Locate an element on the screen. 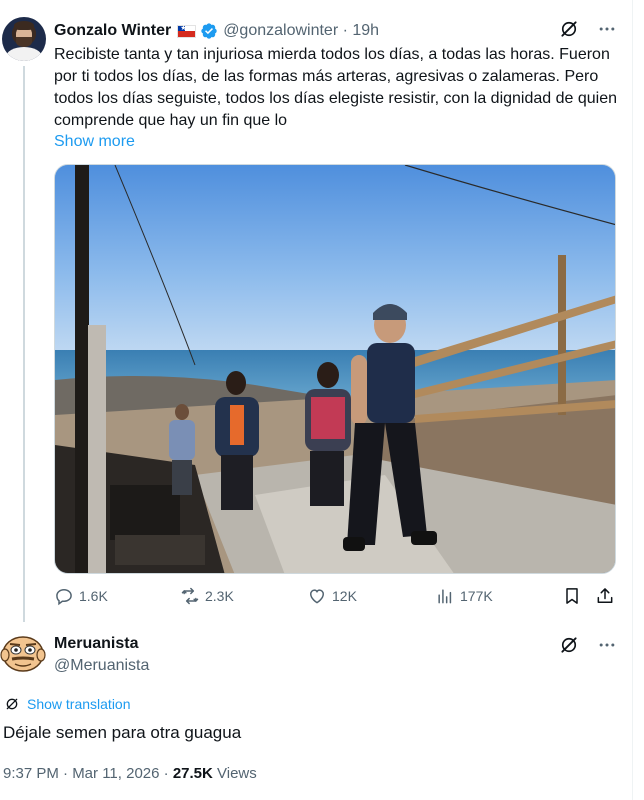 The width and height of the screenshot is (644, 800). tweet-top-actions is located at coordinates (588, 29).